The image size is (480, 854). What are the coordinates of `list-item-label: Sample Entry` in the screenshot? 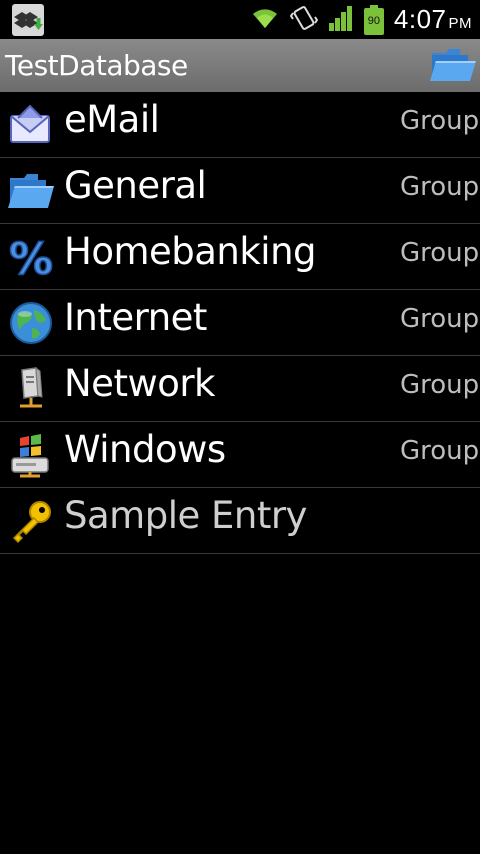 It's located at (185, 515).